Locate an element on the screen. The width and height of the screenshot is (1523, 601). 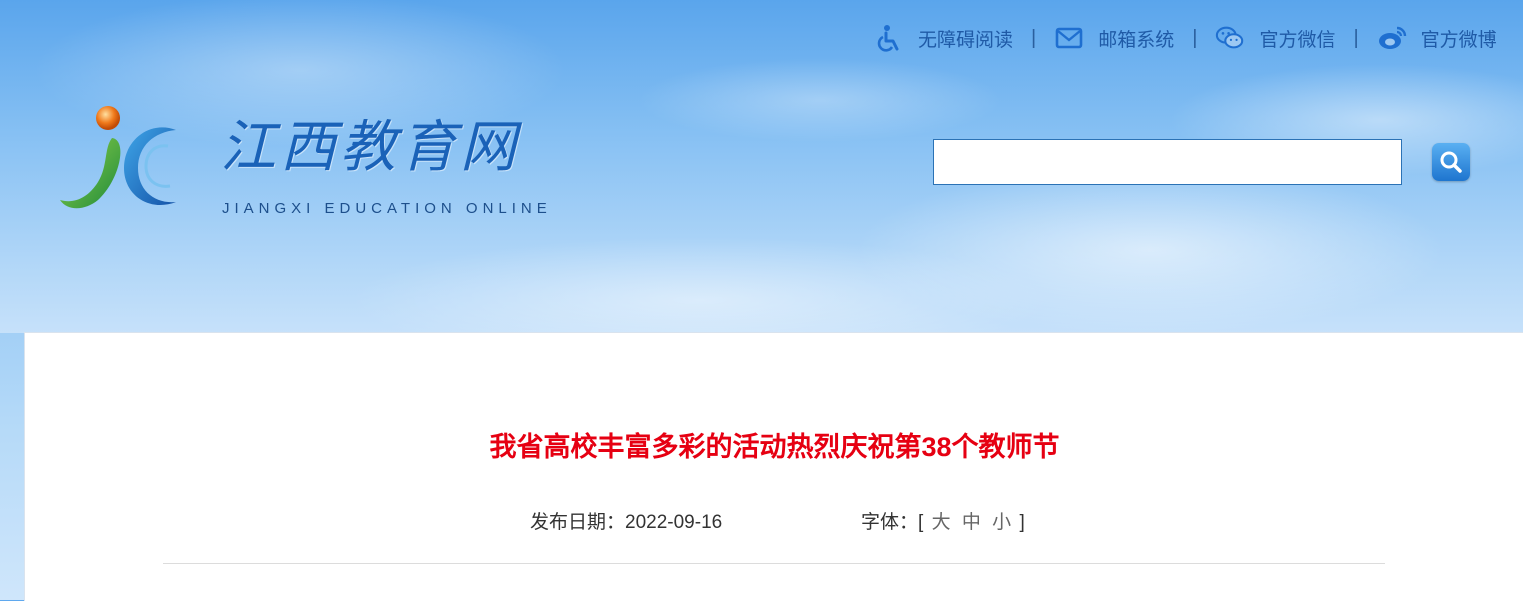
font-size-switcher: 字体：[ 大 中 小 ] is located at coordinates (943, 520).